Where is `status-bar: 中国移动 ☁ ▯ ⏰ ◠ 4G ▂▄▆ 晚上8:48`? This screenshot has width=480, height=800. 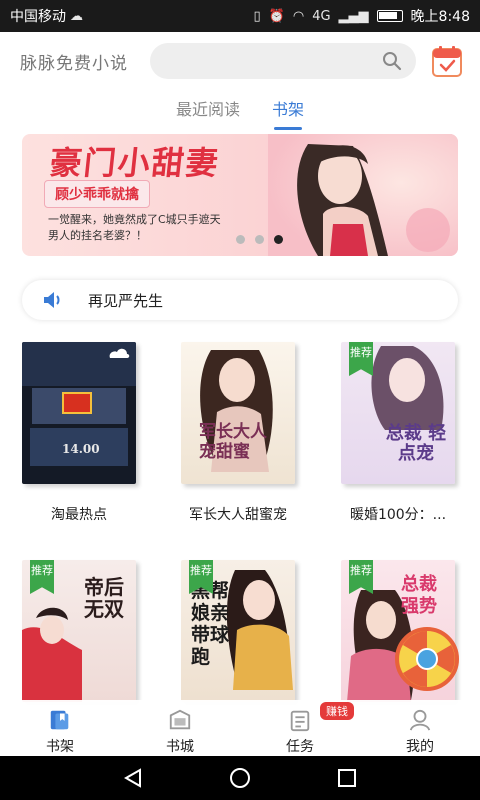 status-bar: 中国移动 ☁ ▯ ⏰ ◠ 4G ▂▄▆ 晚上8:48 is located at coordinates (240, 16).